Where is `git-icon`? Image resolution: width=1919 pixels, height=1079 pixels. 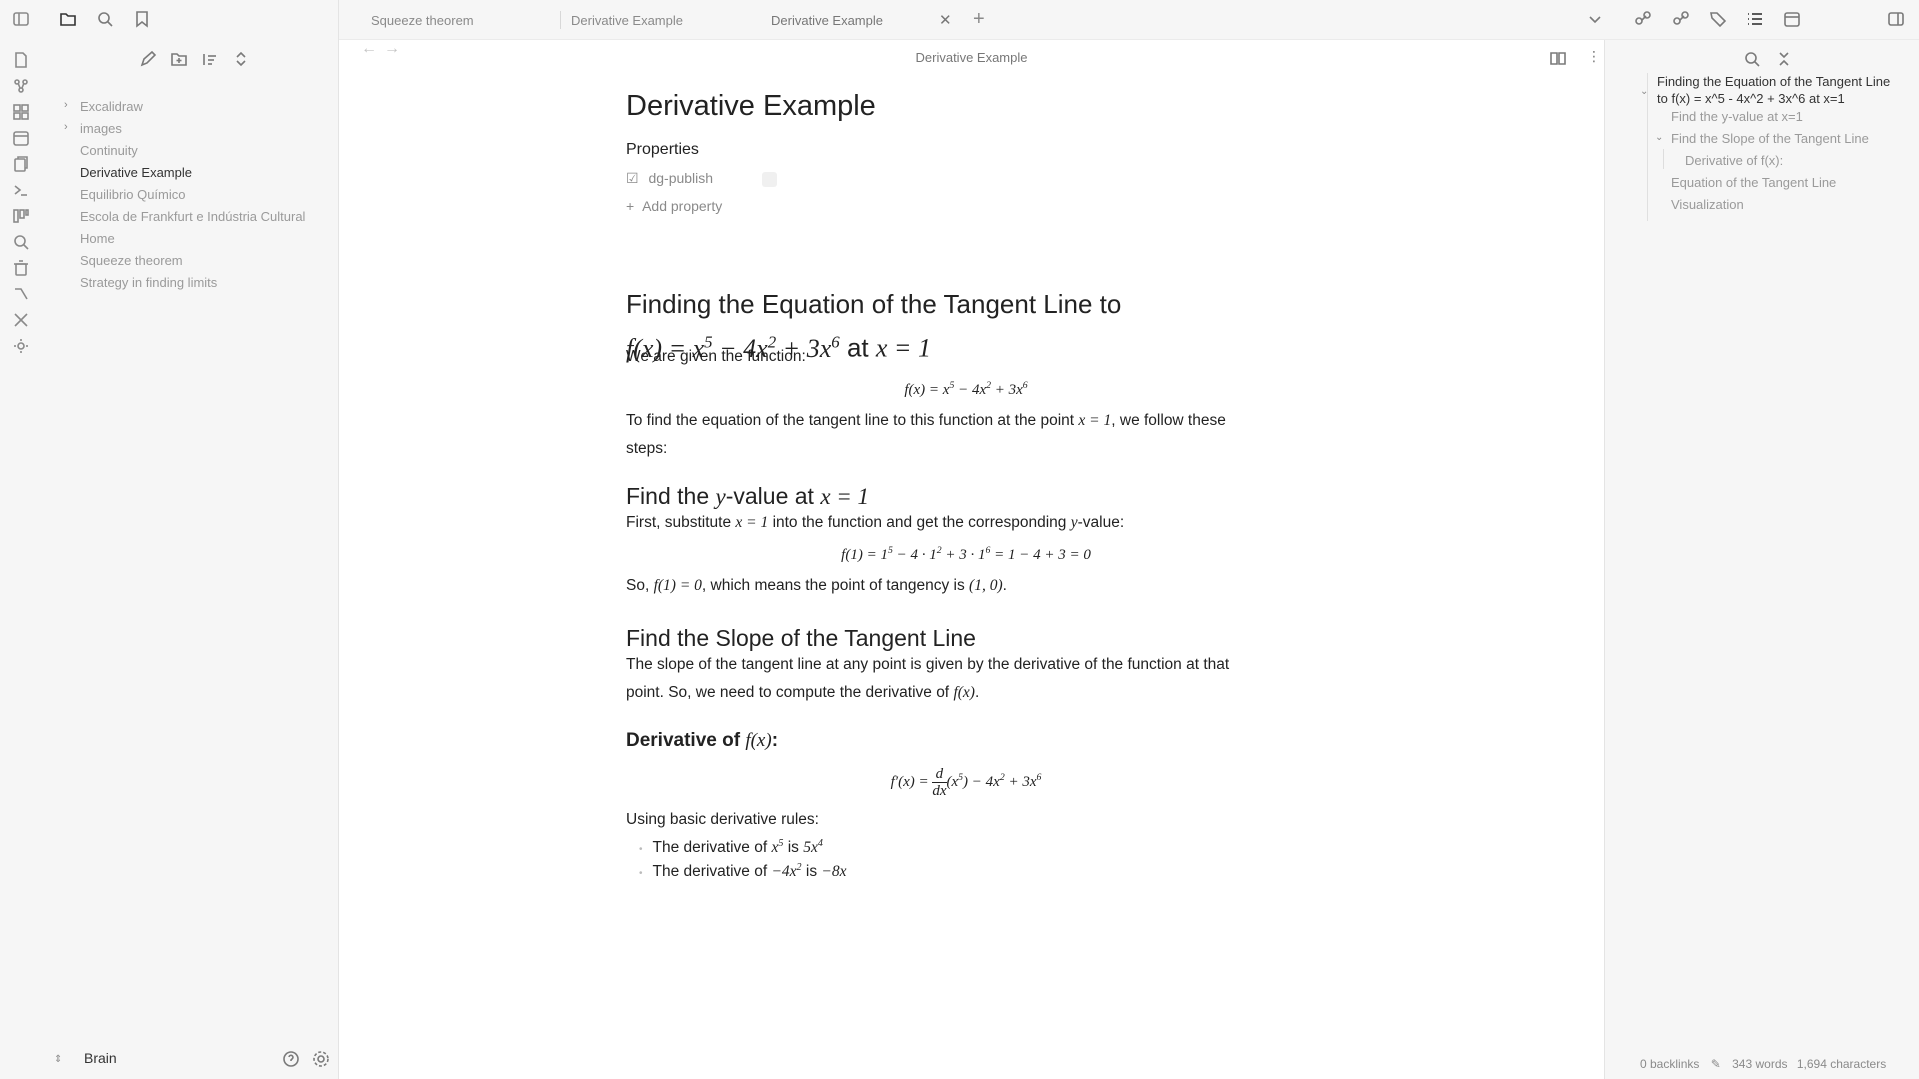 git-icon is located at coordinates (22, 295).